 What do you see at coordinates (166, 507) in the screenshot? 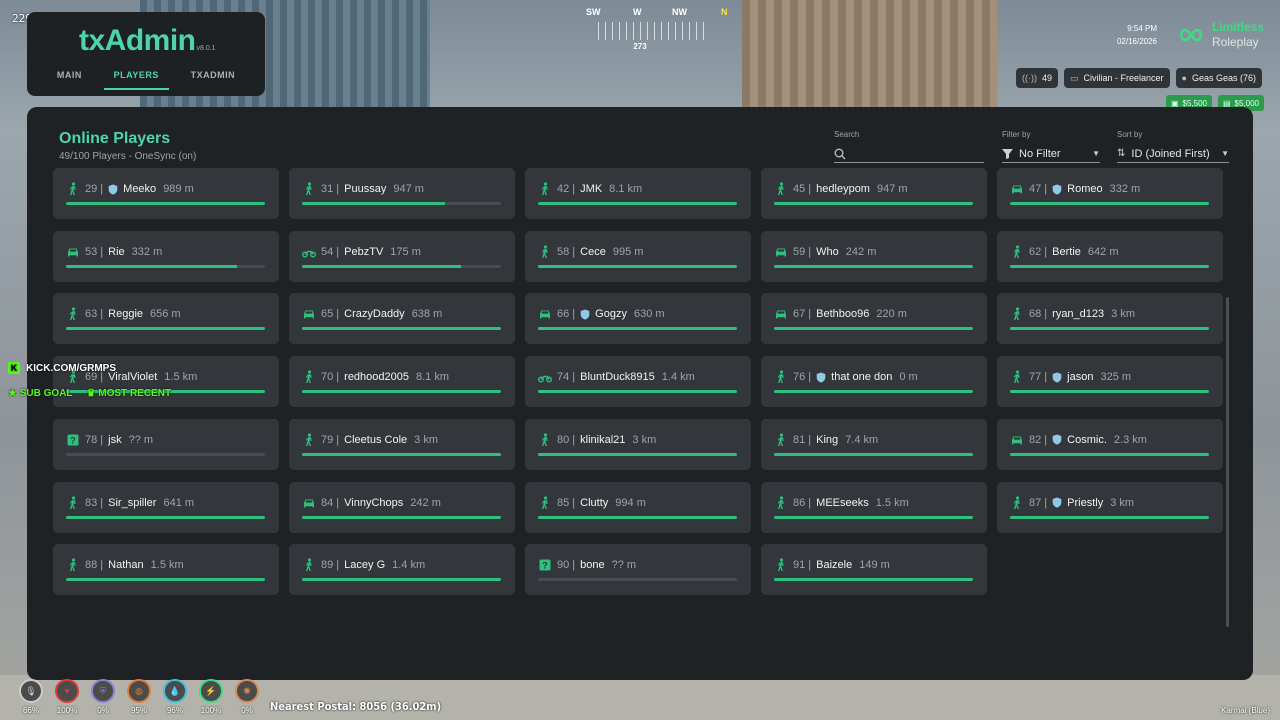
I see `player-card: 83 | Sir_spiller 641 m` at bounding box center [166, 507].